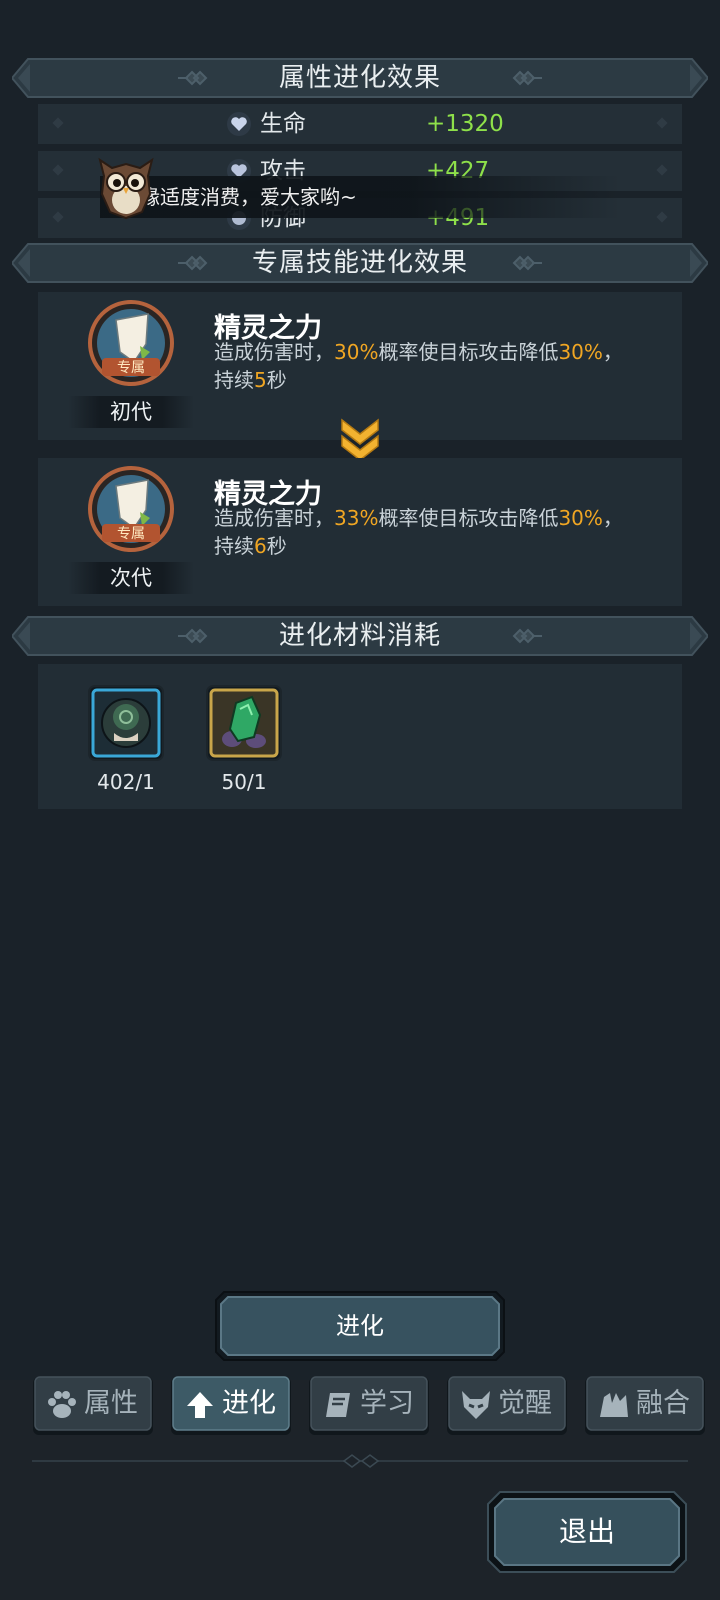  I want to click on stat-value: +1320, so click(465, 124).